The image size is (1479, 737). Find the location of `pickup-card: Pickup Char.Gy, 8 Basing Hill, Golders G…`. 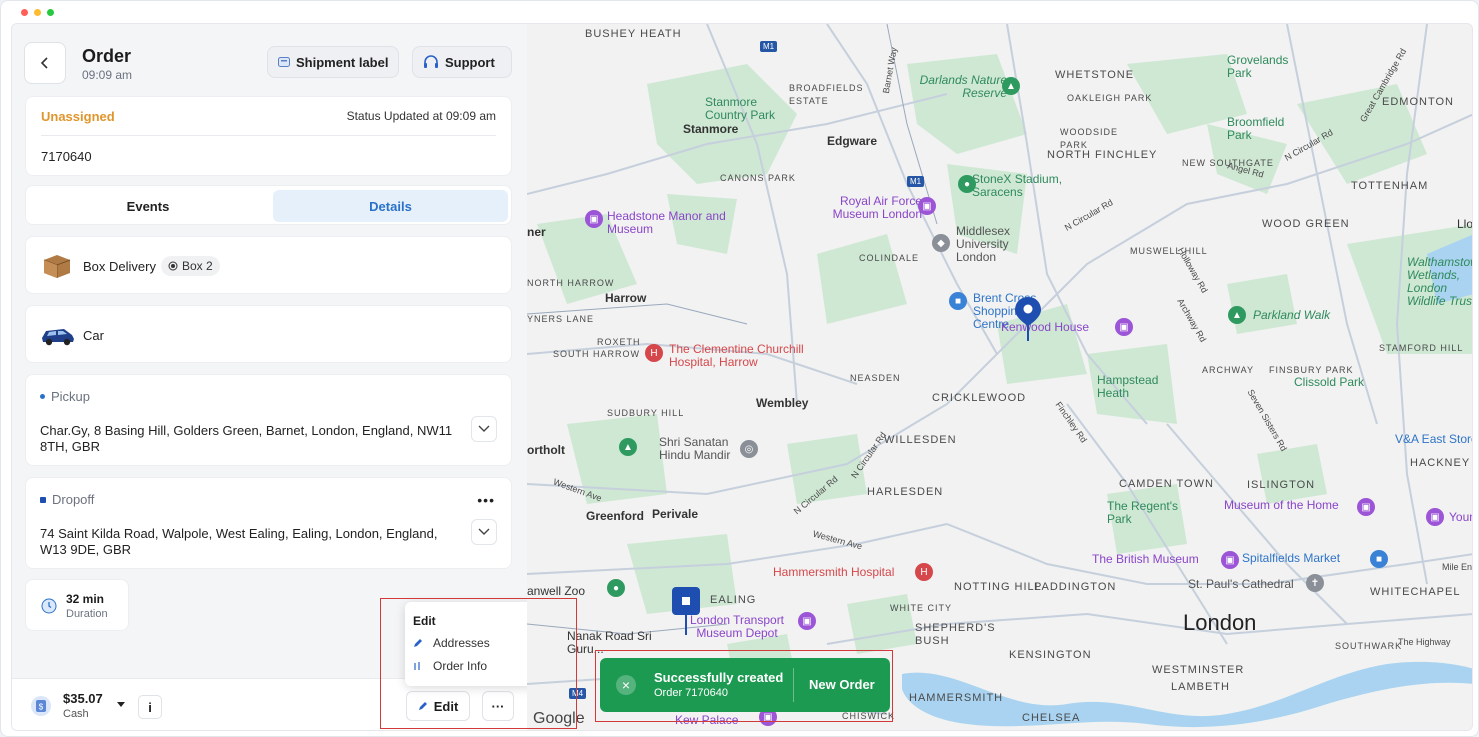

pickup-card: Pickup Char.Gy, 8 Basing Hill, Golders G… is located at coordinates (268, 420).